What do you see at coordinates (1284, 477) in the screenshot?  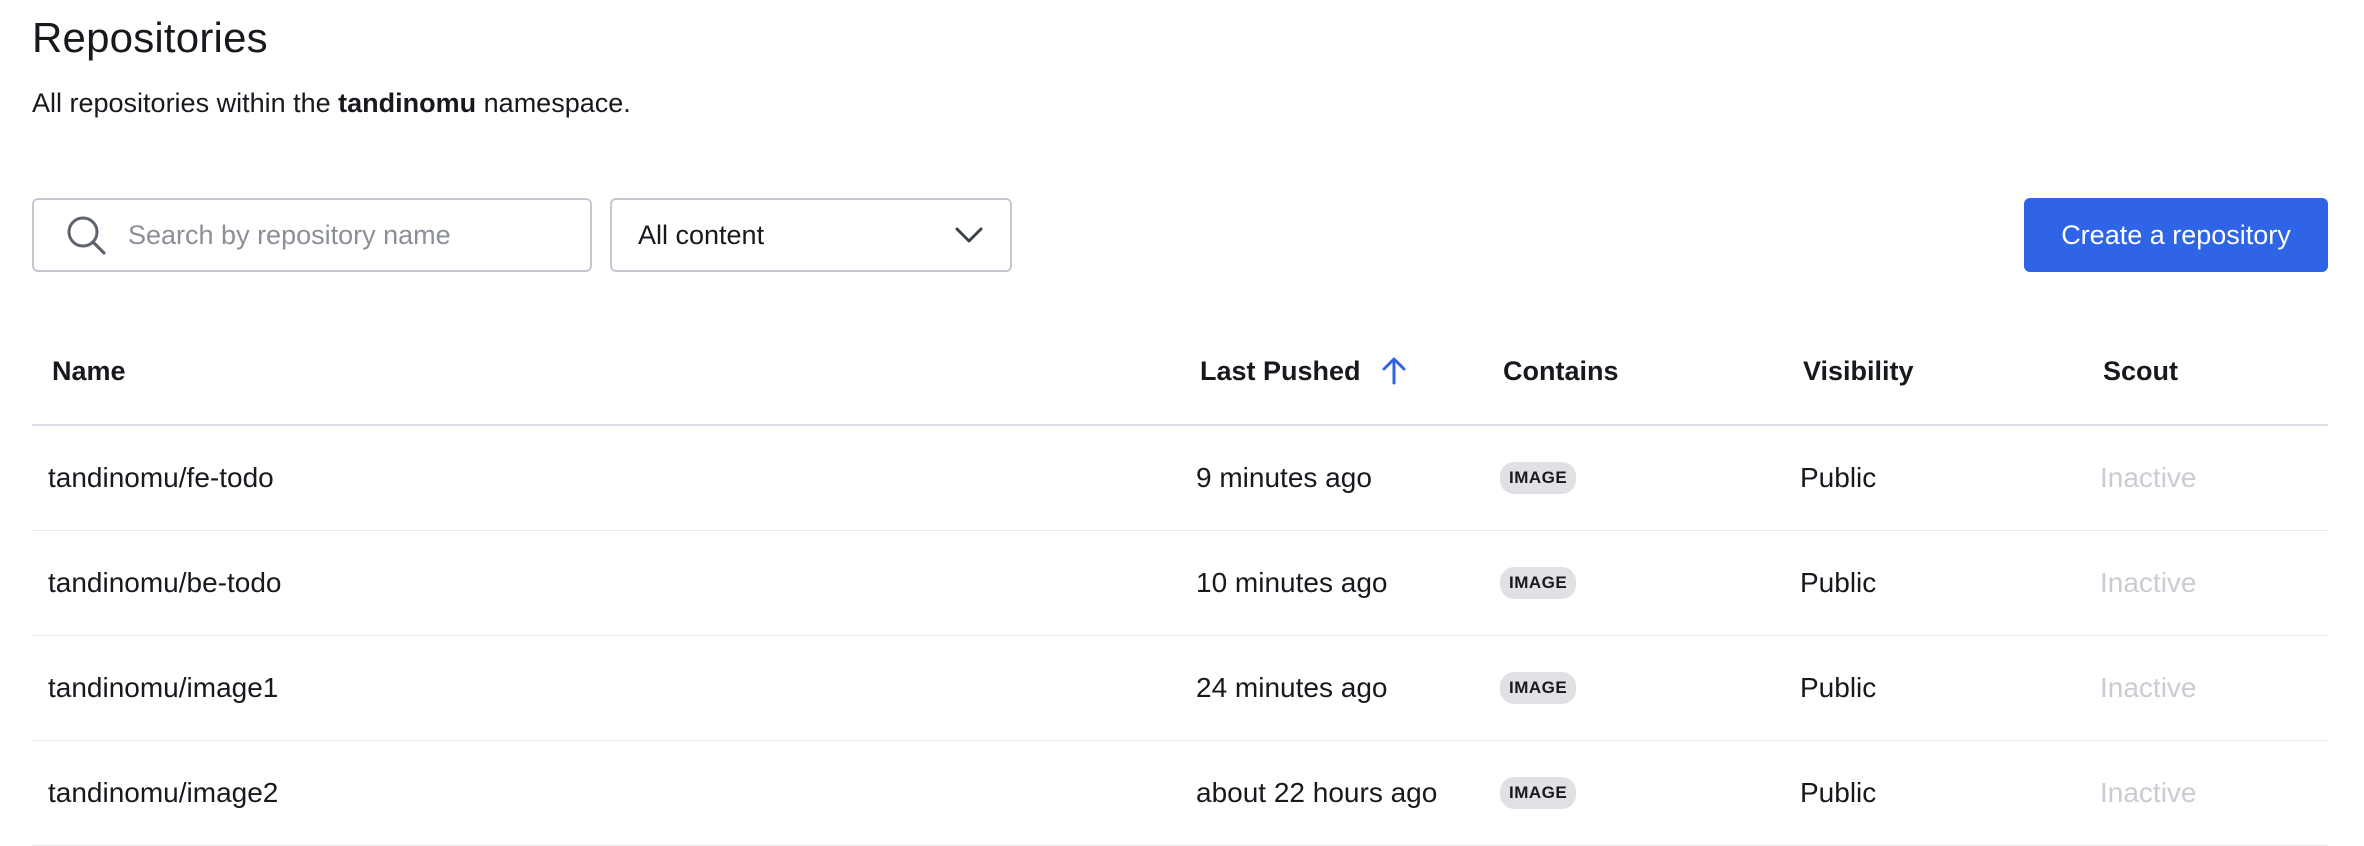 I see `last-pushed-time: 9 minutes ago` at bounding box center [1284, 477].